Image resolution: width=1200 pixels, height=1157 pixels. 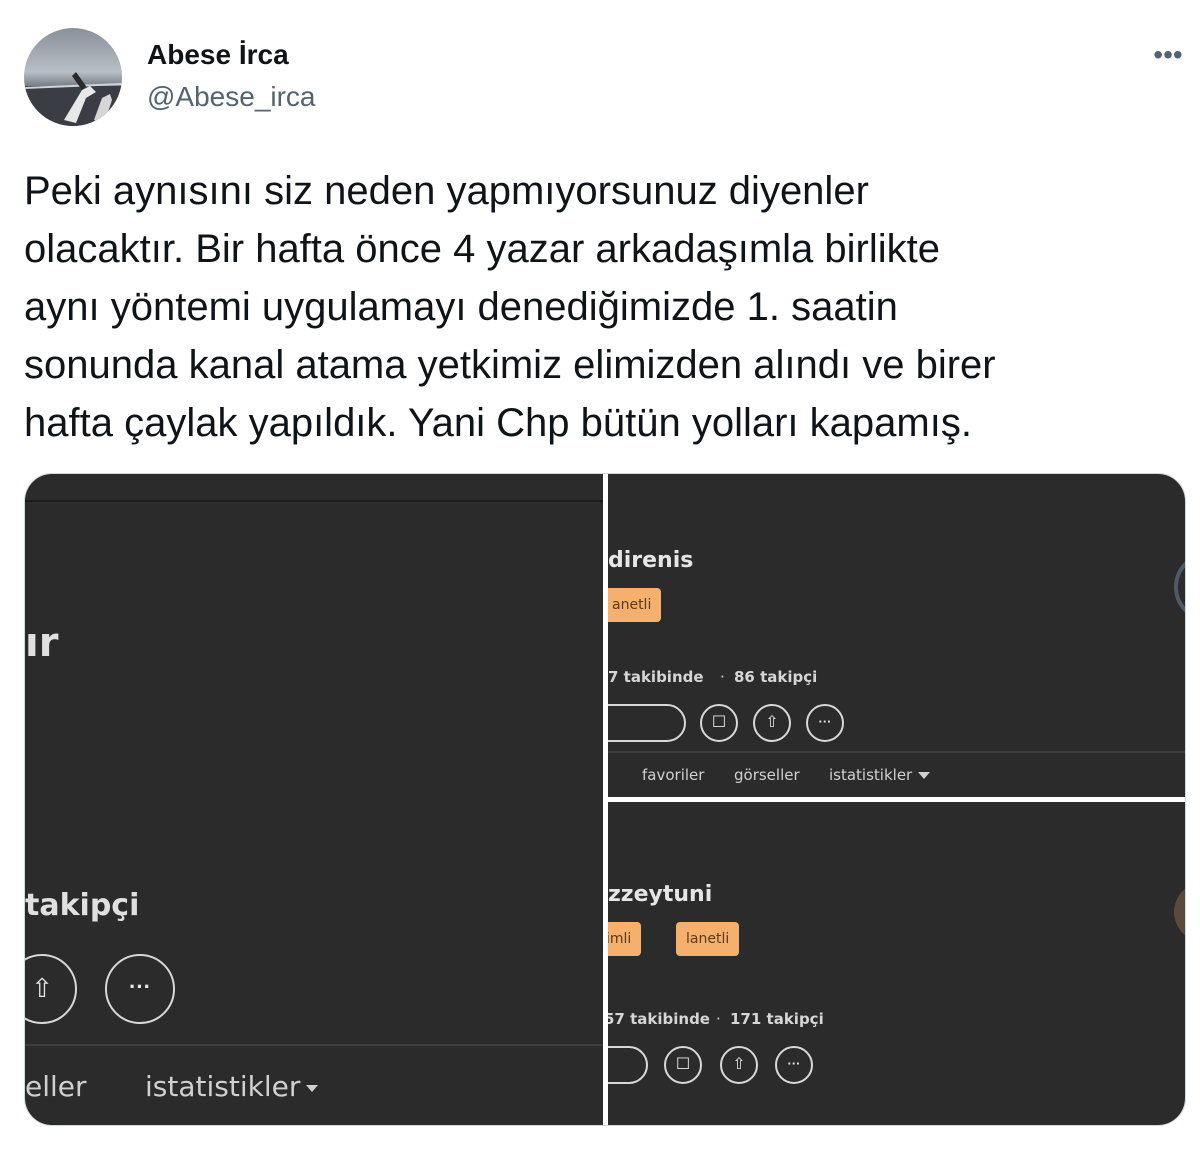 I want to click on avatar-photo, so click(x=73, y=99).